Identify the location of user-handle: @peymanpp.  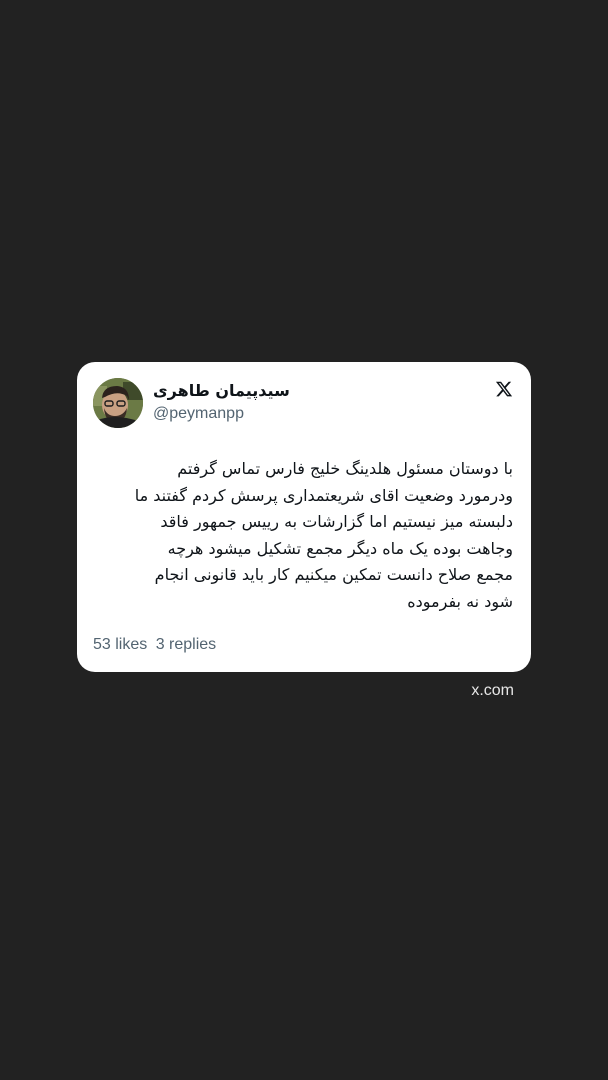
(198, 414).